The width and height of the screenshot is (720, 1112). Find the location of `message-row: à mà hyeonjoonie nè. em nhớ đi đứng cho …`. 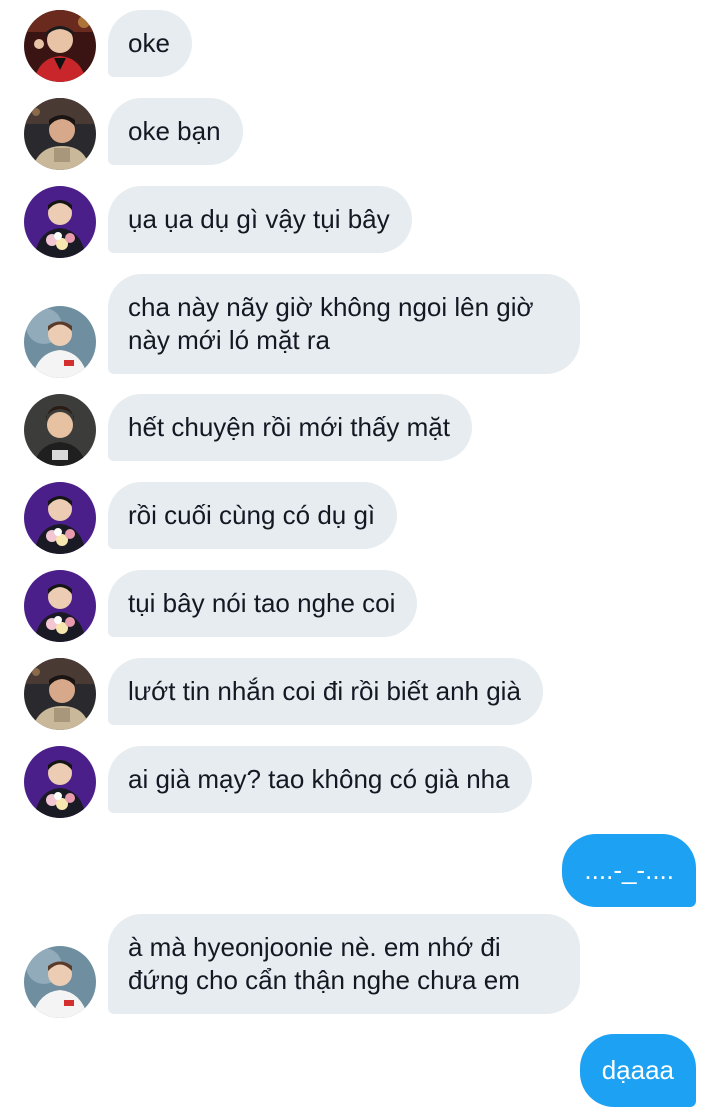

message-row: à mà hyeonjoonie nè. em nhớ đi đứng cho … is located at coordinates (360, 966).